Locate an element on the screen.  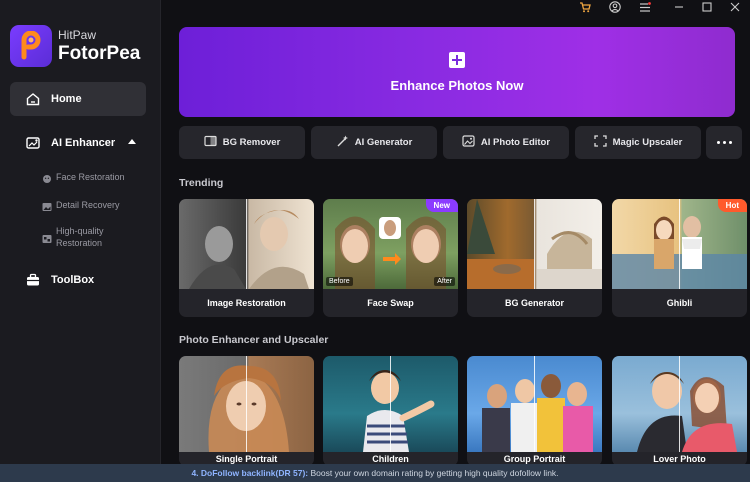
app-logo: HitPaw FotorPea is located at coordinates (75, 46).